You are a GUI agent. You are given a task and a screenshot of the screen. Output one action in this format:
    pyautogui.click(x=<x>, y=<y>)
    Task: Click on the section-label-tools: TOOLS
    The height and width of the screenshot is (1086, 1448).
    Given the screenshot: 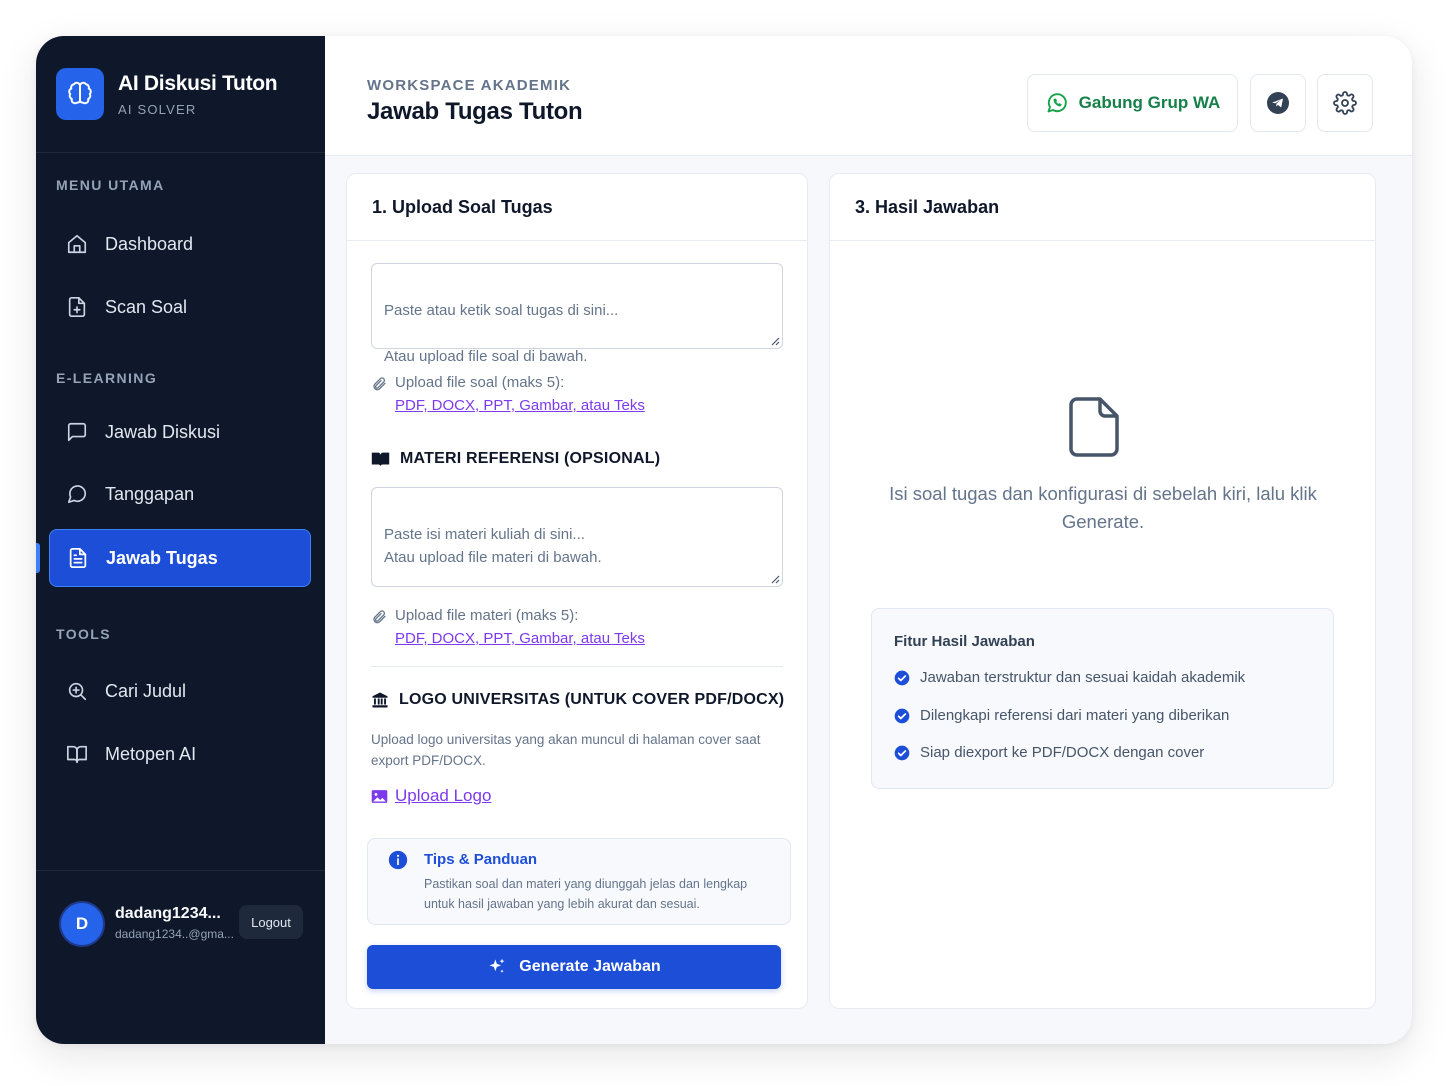 What is the action you would take?
    pyautogui.click(x=83, y=634)
    